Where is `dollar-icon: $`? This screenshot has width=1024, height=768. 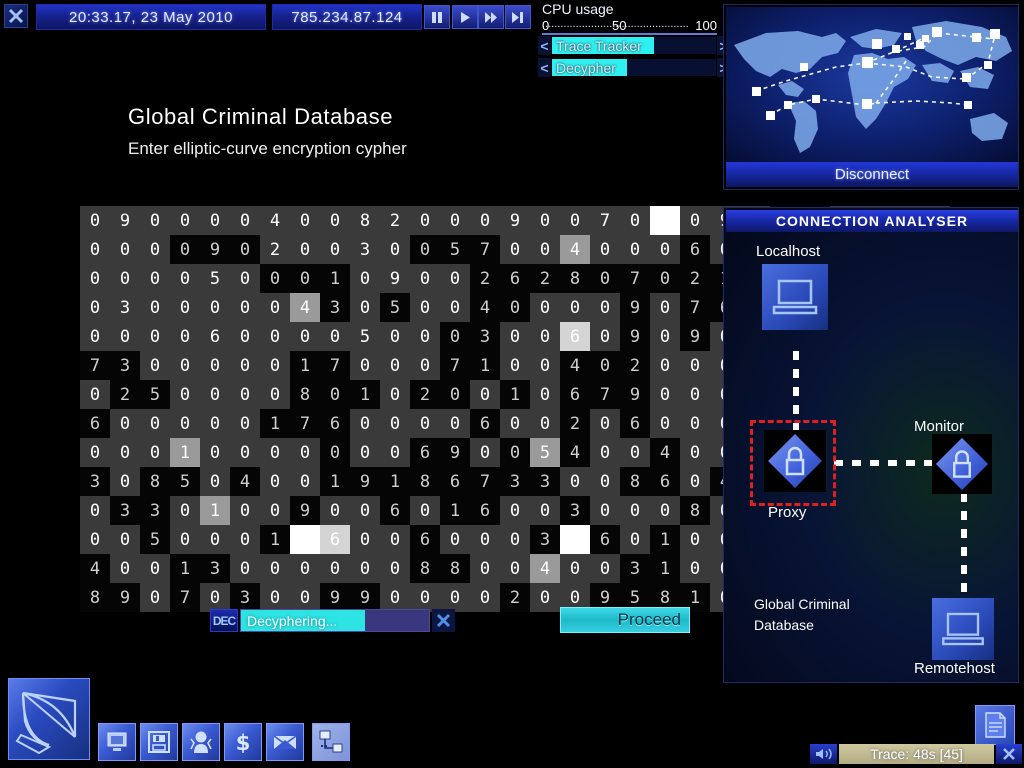
dollar-icon: $ is located at coordinates (243, 742).